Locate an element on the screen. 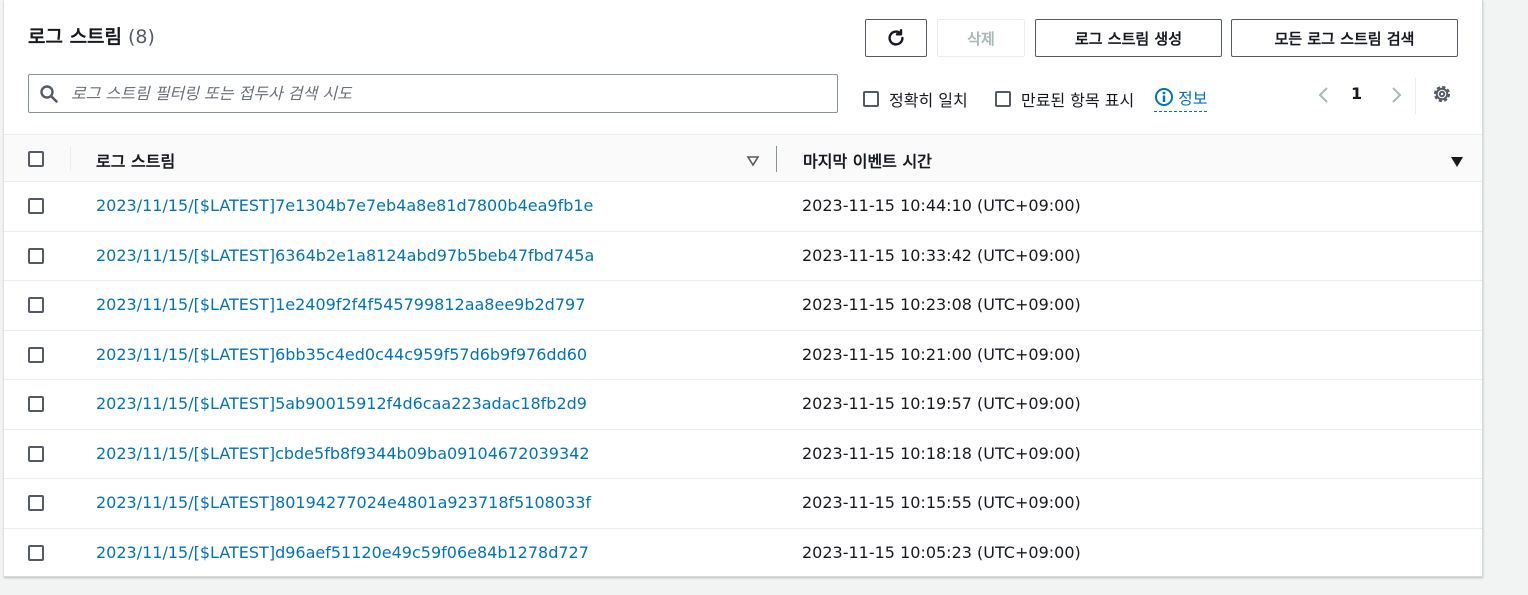  show-expired-label: 만료된 항목 표시 is located at coordinates (1078, 100).